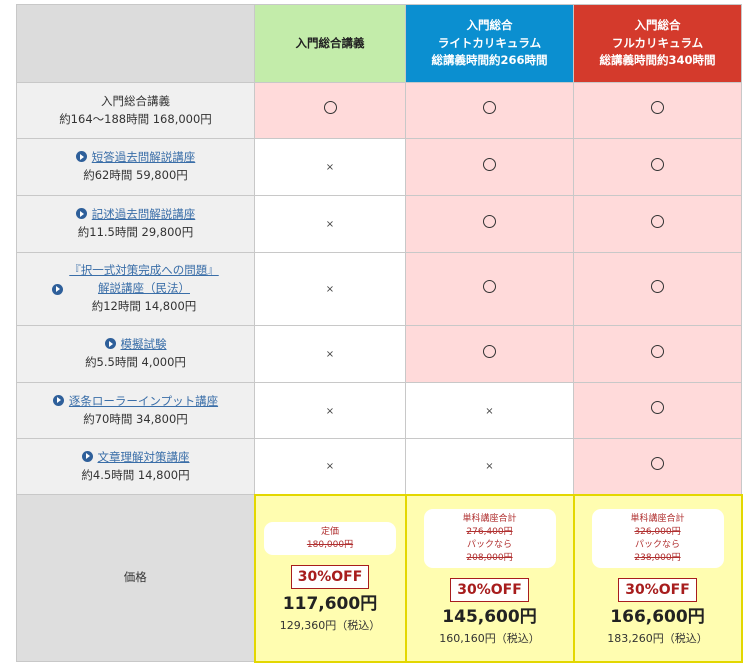  I want to click on course-link-mock-exam: 模擬試験, so click(144, 344).